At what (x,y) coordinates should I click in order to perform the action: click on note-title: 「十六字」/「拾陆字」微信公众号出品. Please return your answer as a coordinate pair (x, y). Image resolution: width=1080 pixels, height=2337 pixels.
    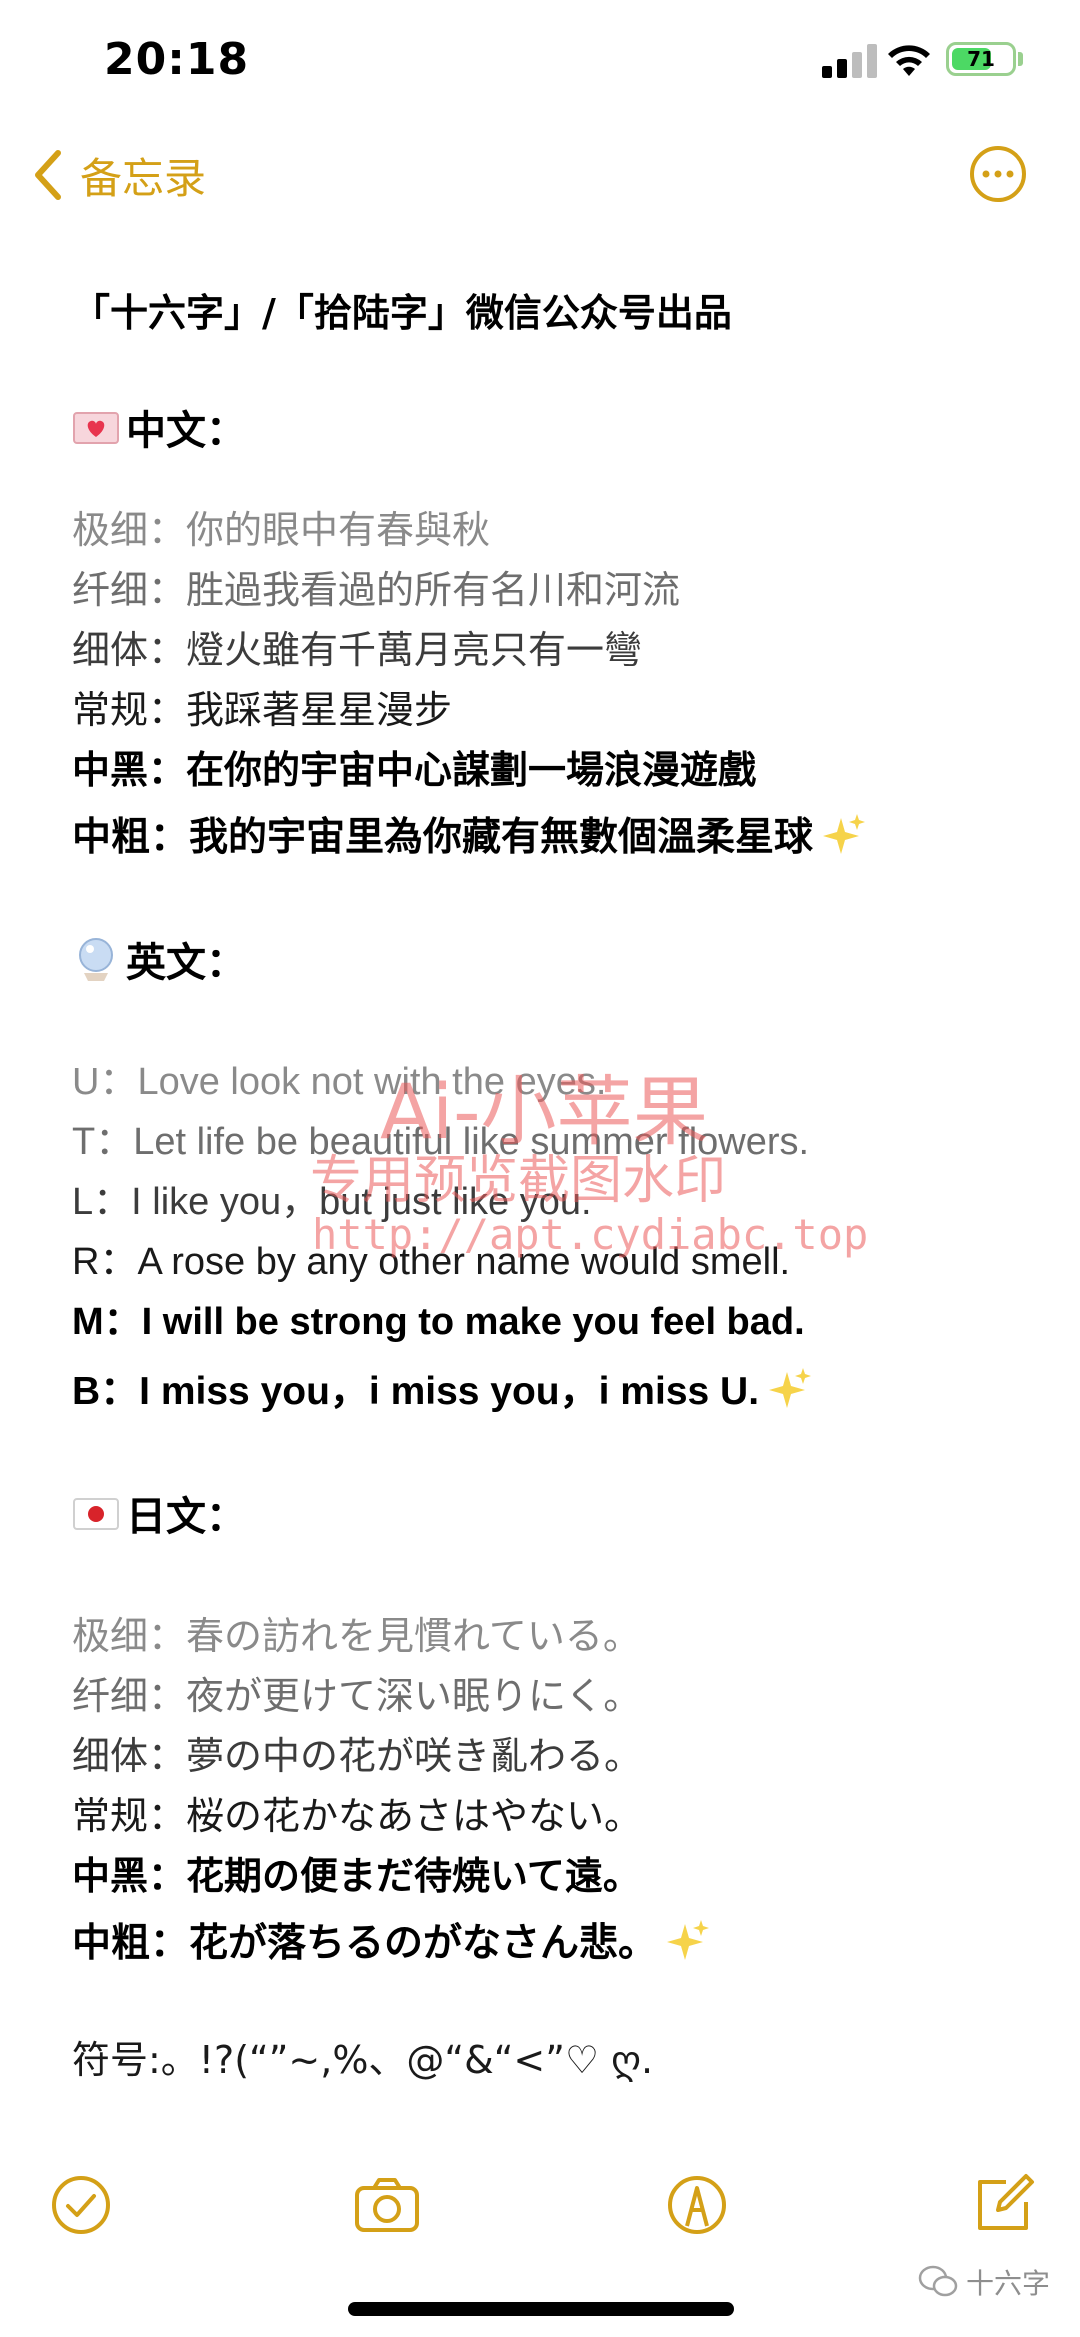
    Looking at the image, I should click on (402, 313).